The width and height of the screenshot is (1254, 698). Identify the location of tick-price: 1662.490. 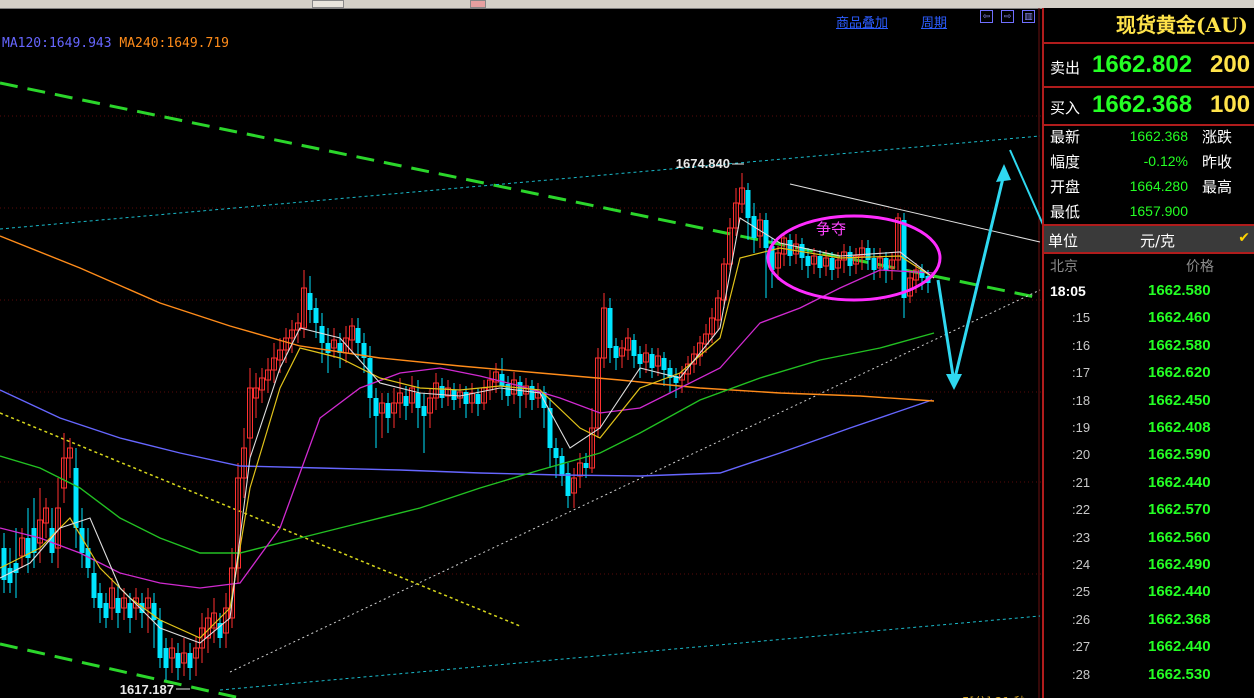
(1179, 564).